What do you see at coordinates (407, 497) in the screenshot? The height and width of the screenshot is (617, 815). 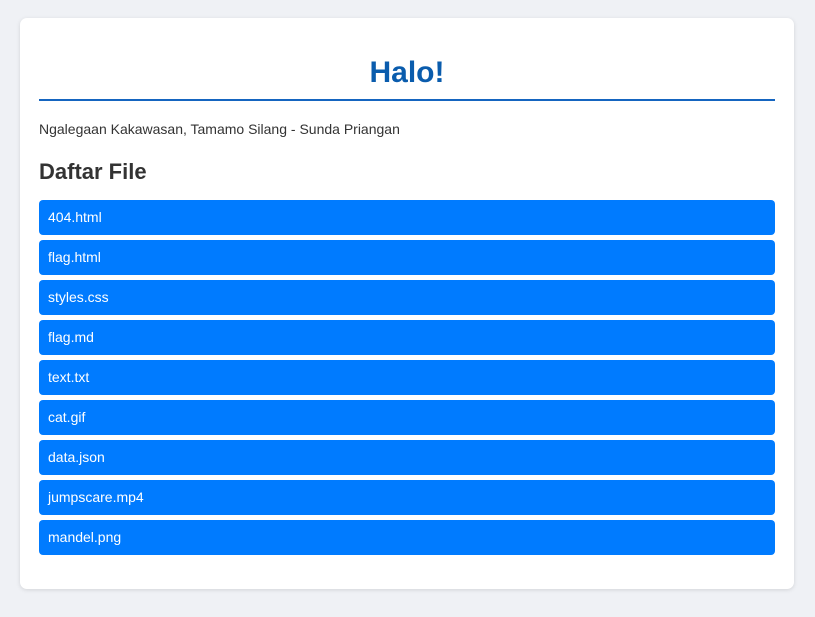 I see `file-link-jumpscare-mp4: jumpscare.mp4` at bounding box center [407, 497].